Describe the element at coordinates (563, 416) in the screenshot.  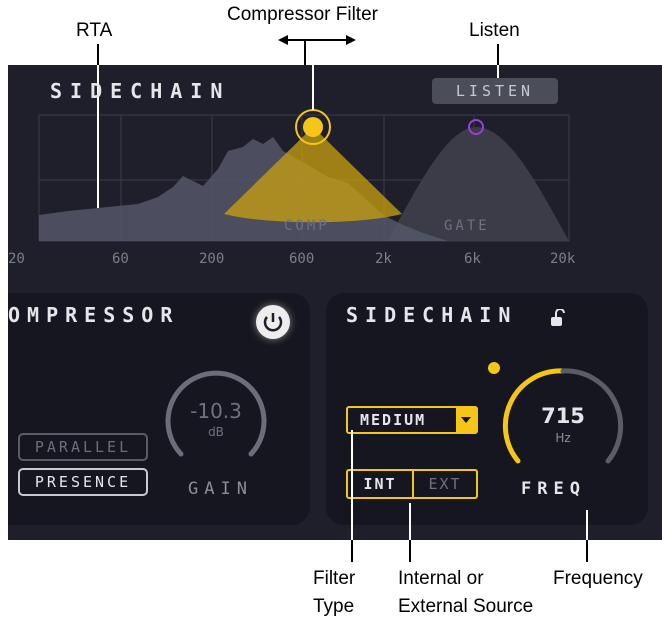
I see `freq-value: 715` at that location.